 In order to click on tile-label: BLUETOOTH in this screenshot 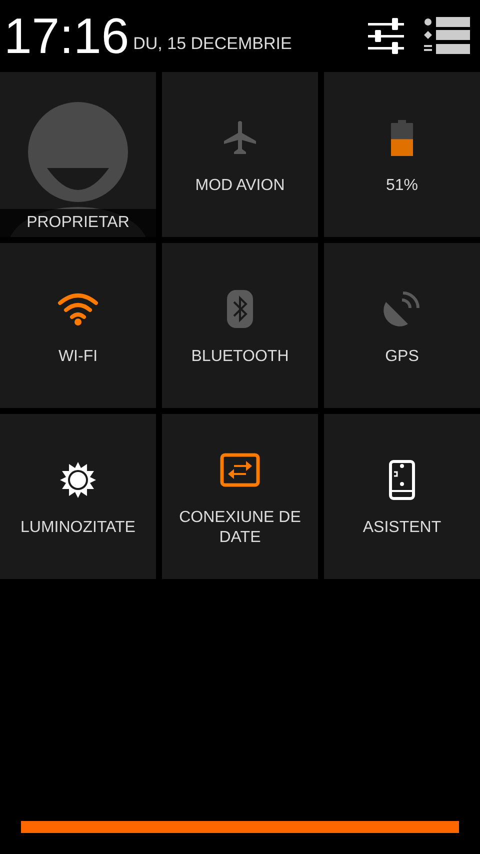, I will do `click(240, 356)`.